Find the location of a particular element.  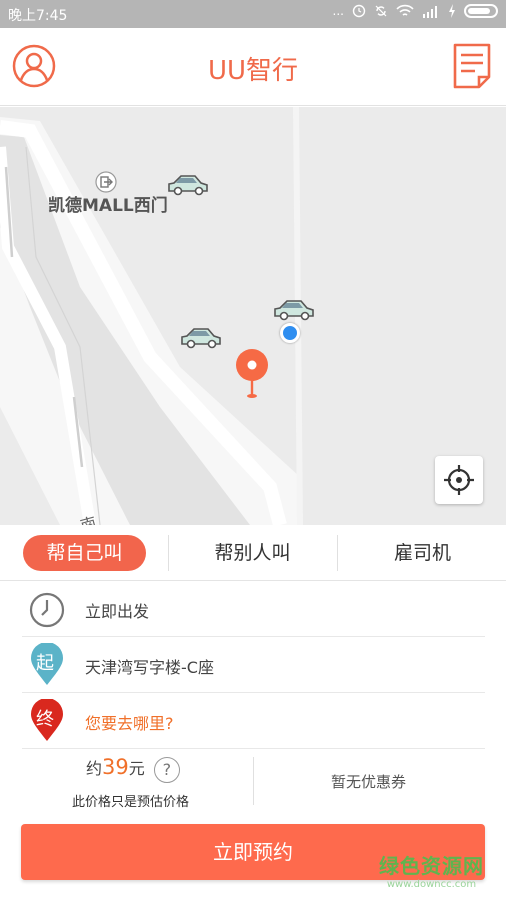

departure-time-row: 立即出发 is located at coordinates (253, 609).